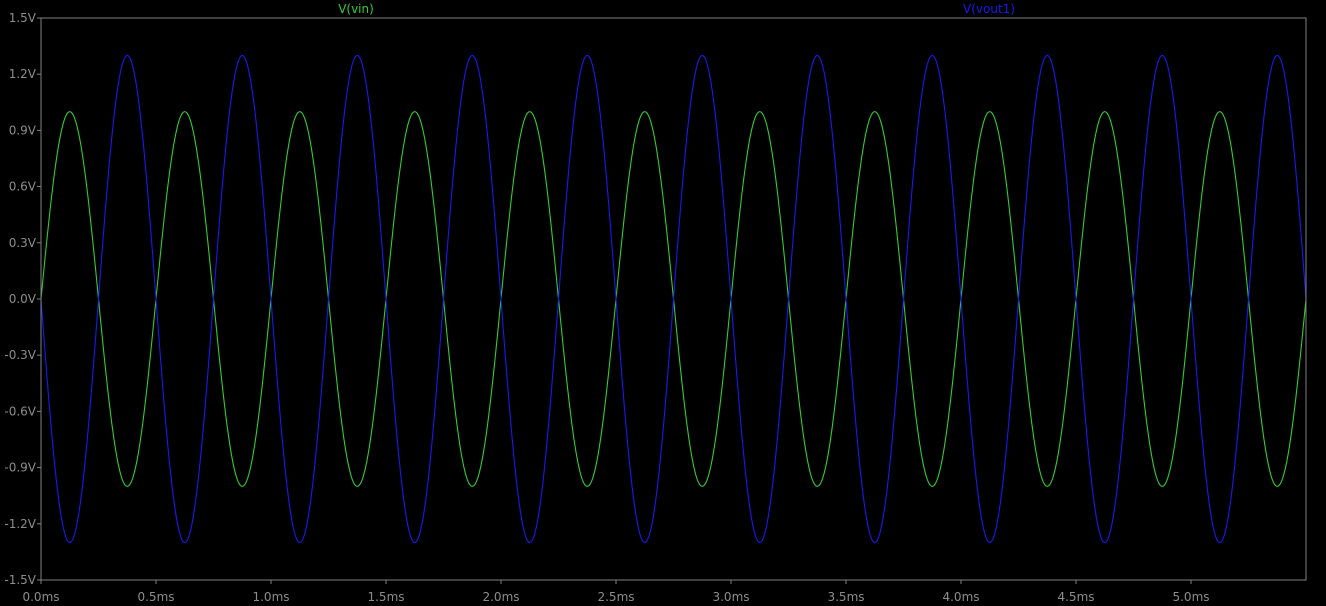  Describe the element at coordinates (989, 9) in the screenshot. I see `legend-label-vout1: V(vout1)` at that location.